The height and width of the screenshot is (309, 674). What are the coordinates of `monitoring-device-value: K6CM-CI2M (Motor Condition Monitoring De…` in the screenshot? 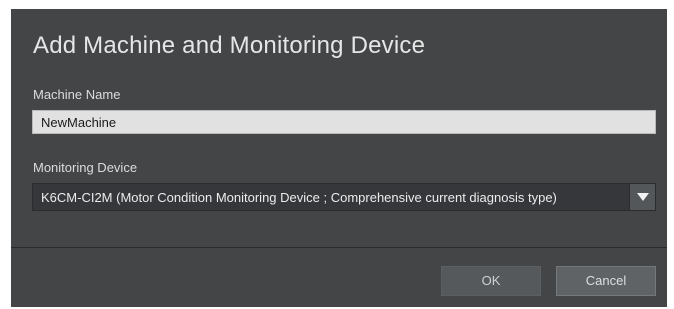 It's located at (299, 197).